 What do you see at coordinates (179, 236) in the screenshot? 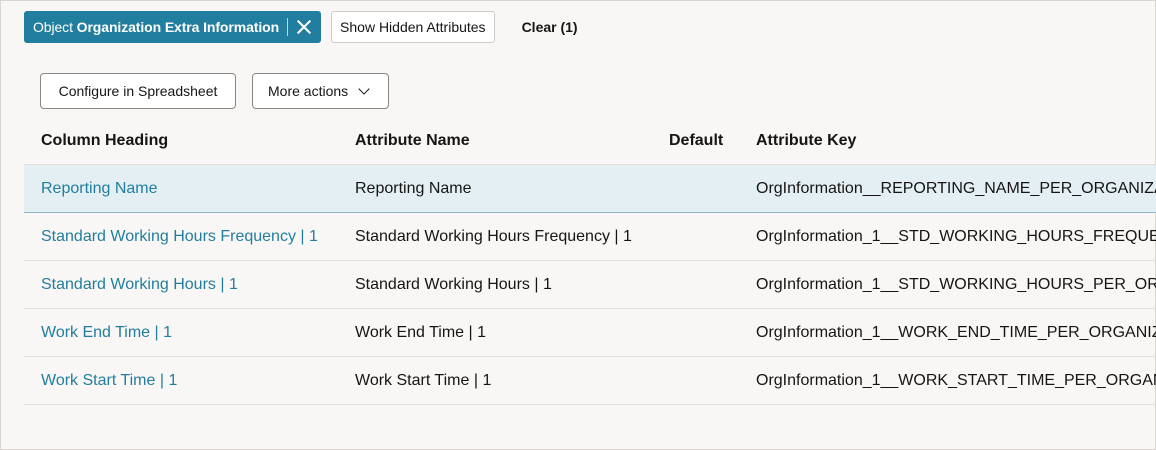
I see `column-heading-link: Standard Working Hours Frequency | 1` at bounding box center [179, 236].